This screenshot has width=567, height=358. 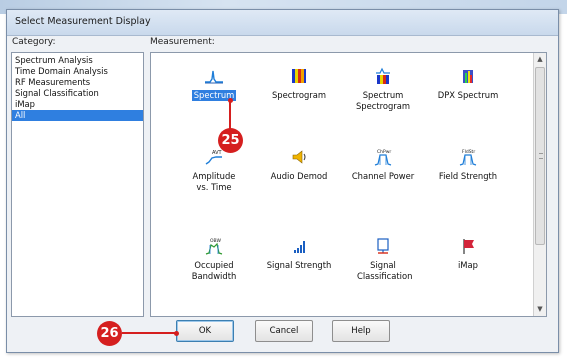 What do you see at coordinates (299, 247) in the screenshot?
I see `signal-strength-icon` at bounding box center [299, 247].